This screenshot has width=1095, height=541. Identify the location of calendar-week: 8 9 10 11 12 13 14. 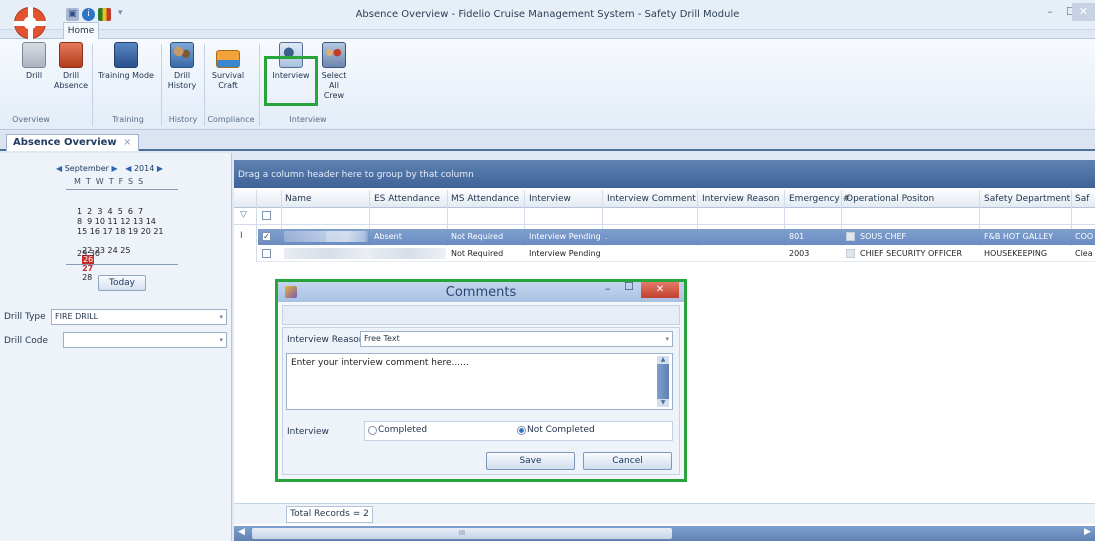
(116, 221).